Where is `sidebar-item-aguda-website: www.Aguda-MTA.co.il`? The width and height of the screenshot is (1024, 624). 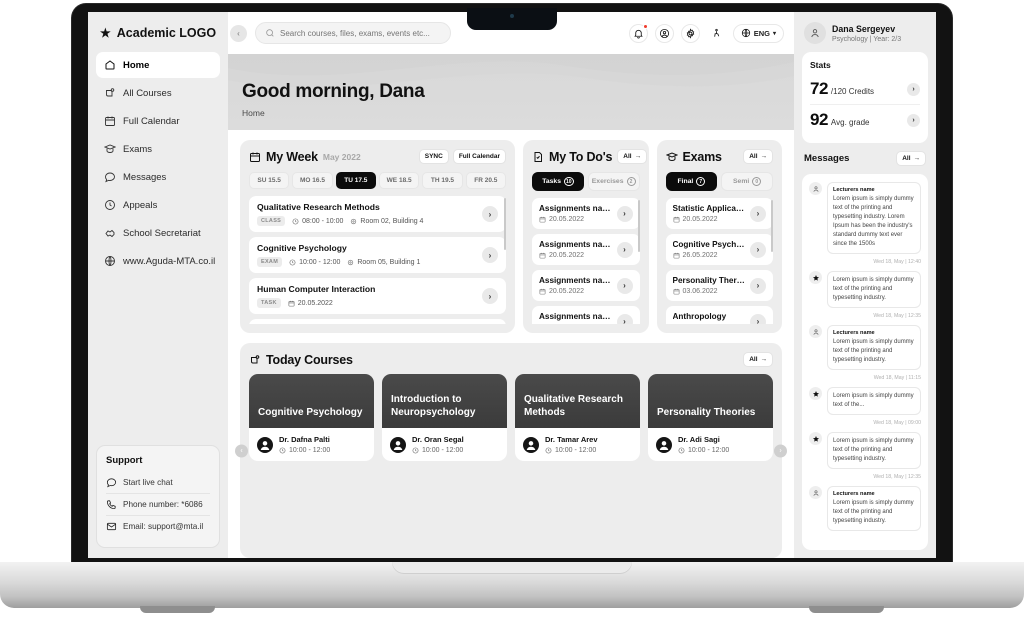
sidebar-item-aguda-website: www.Aguda-MTA.co.il is located at coordinates (158, 261).